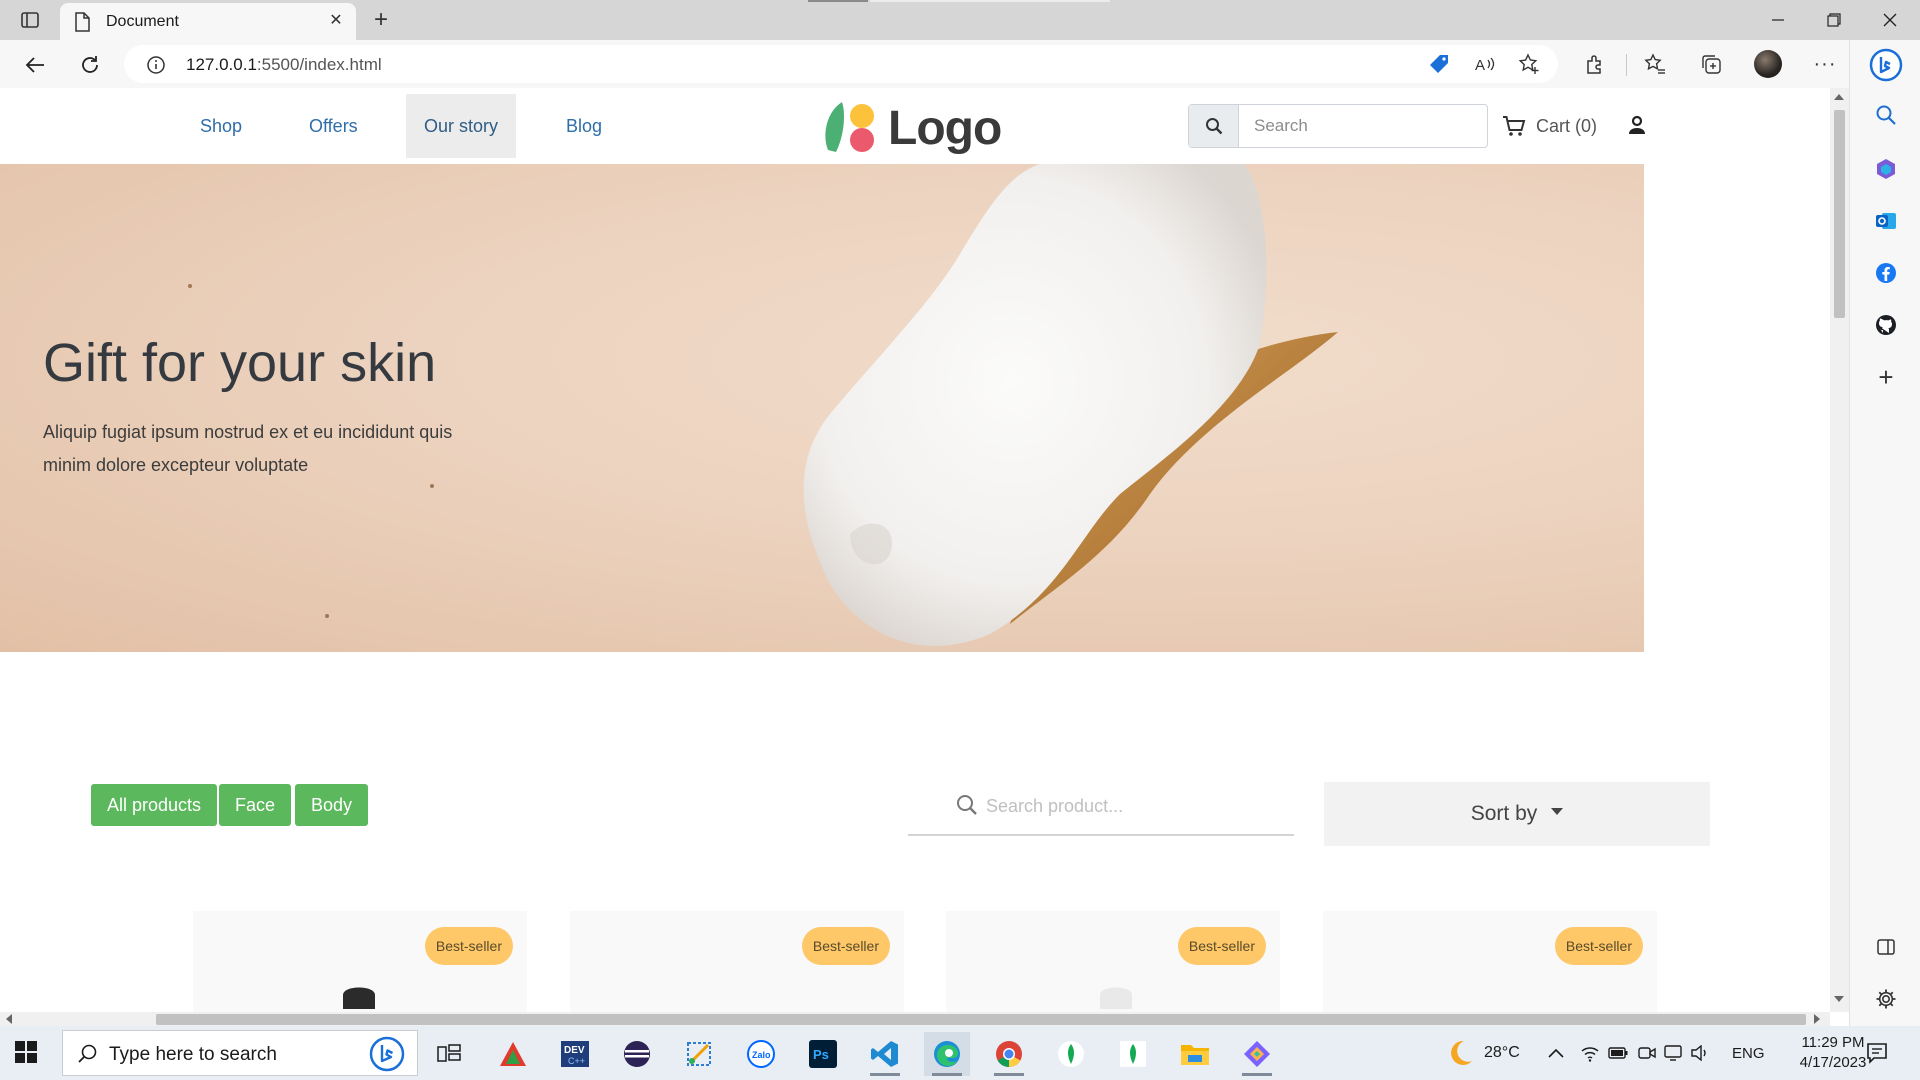 The height and width of the screenshot is (1080, 1920). What do you see at coordinates (30, 20) in the screenshot?
I see `tab-actions-icon` at bounding box center [30, 20].